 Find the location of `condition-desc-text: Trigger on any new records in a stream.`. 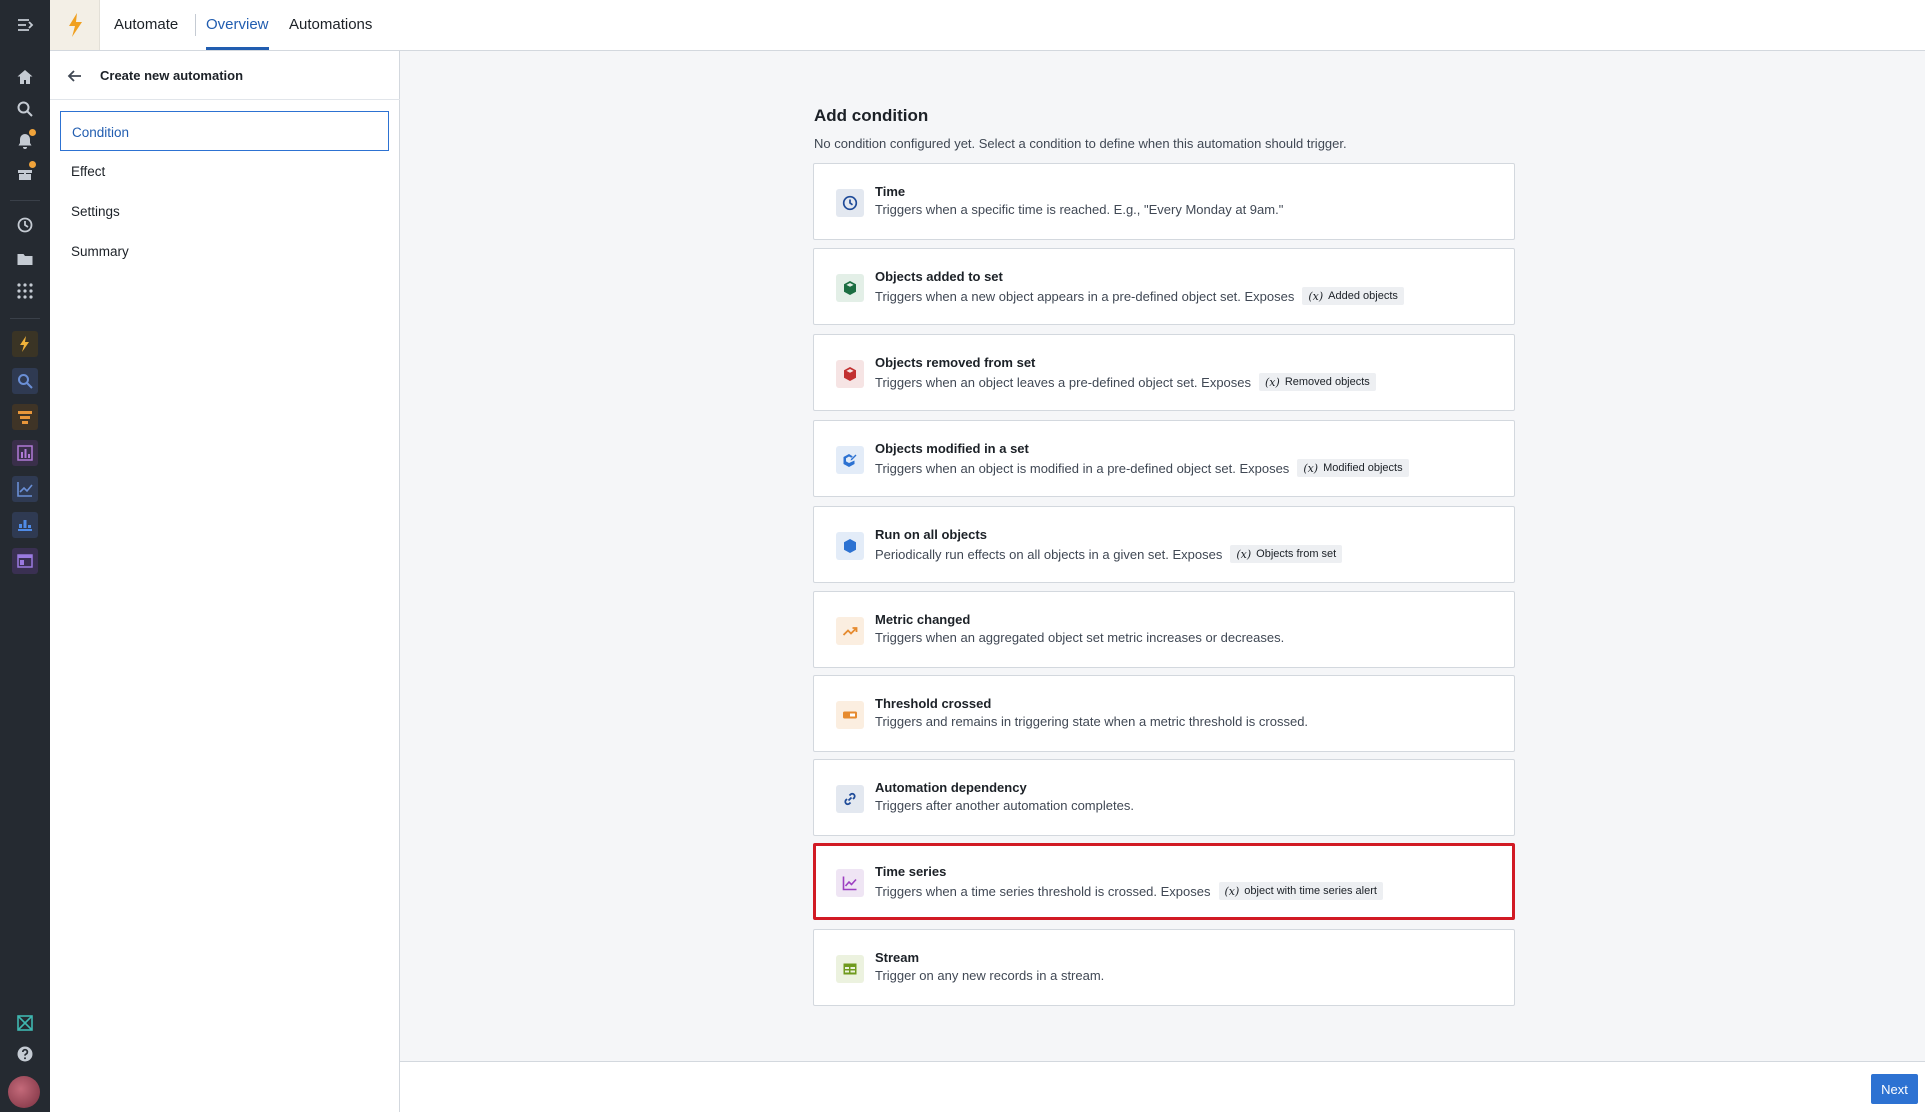

condition-desc-text: Trigger on any new records in a stream. is located at coordinates (990, 975).